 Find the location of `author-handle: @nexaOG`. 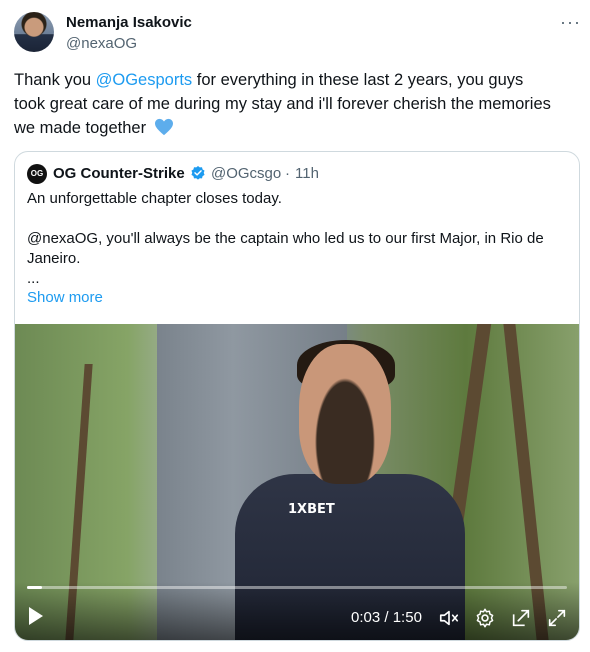

author-handle: @nexaOG is located at coordinates (101, 43).